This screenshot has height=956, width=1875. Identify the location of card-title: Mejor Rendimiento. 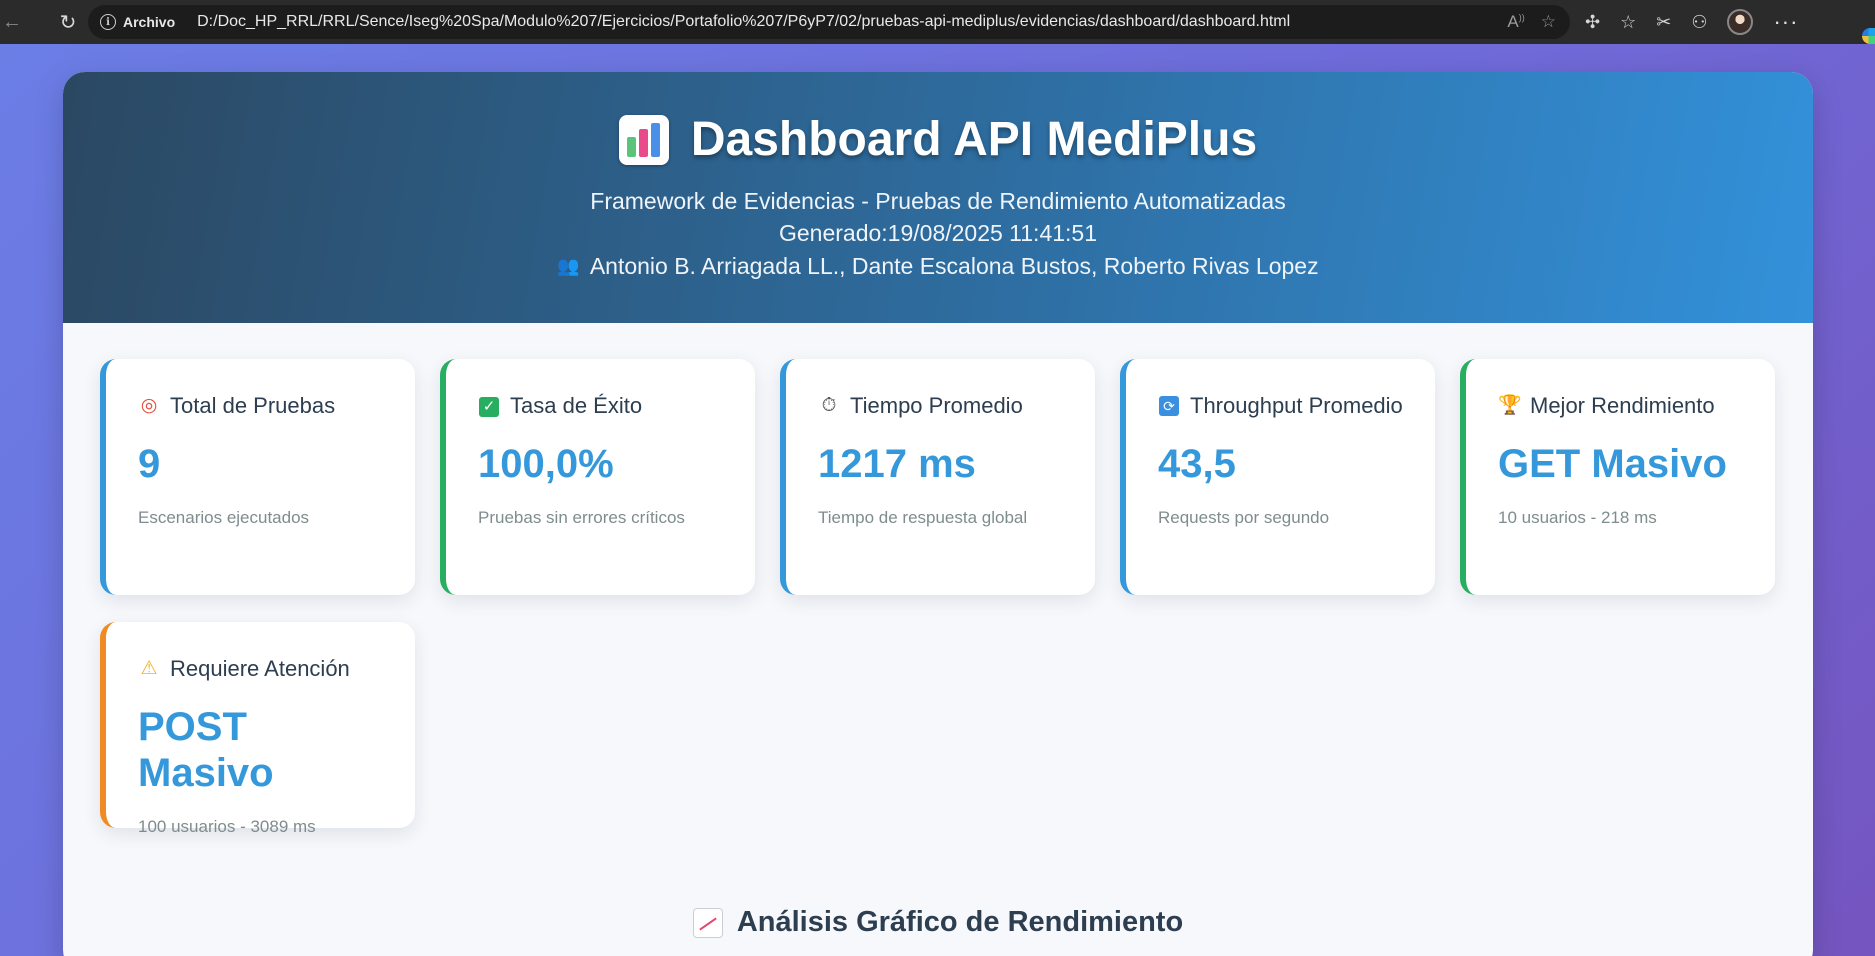
(1622, 405).